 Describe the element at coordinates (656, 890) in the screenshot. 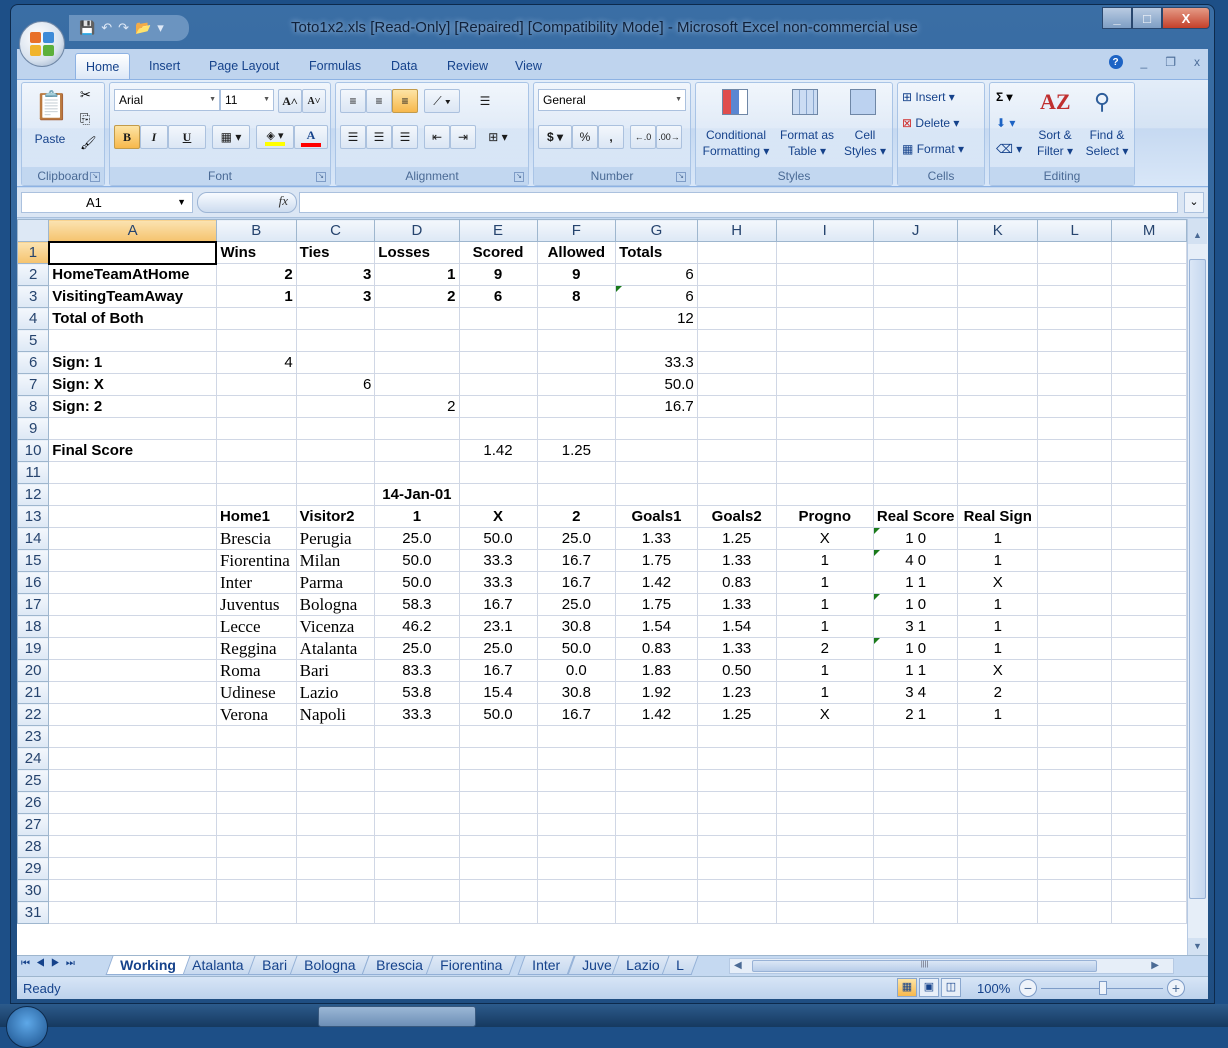

I see `cell-g30` at that location.